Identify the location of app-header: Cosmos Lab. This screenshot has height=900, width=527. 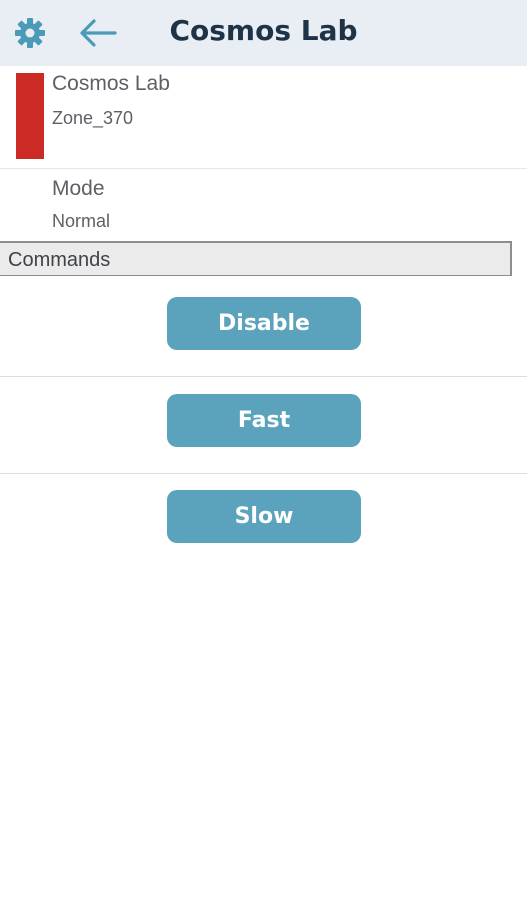
(263, 33).